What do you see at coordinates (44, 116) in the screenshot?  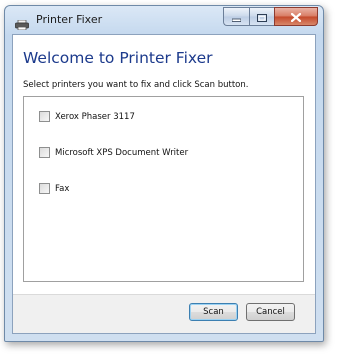 I see `printer-checkbox-xerox` at bounding box center [44, 116].